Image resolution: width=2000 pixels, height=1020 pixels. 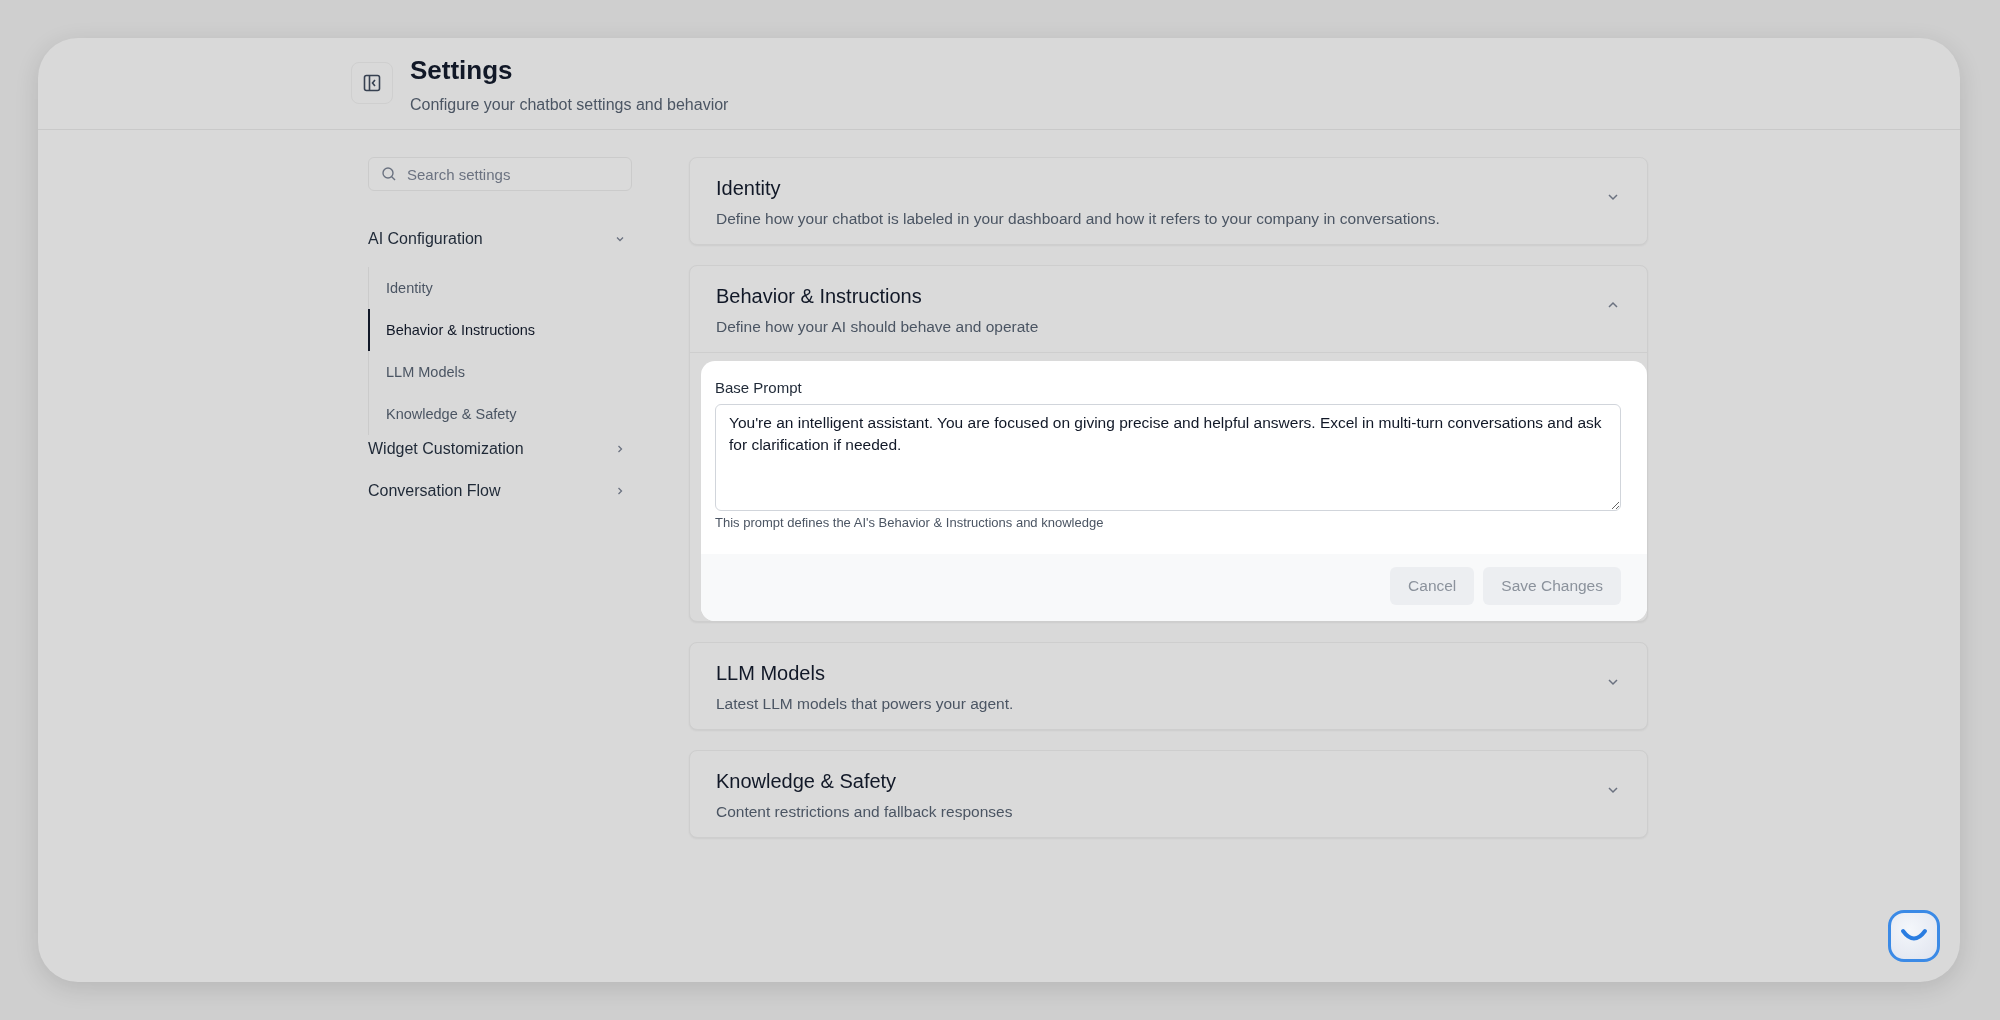 I want to click on section-description: Latest LLM models that powers your agent., so click(x=865, y=704).